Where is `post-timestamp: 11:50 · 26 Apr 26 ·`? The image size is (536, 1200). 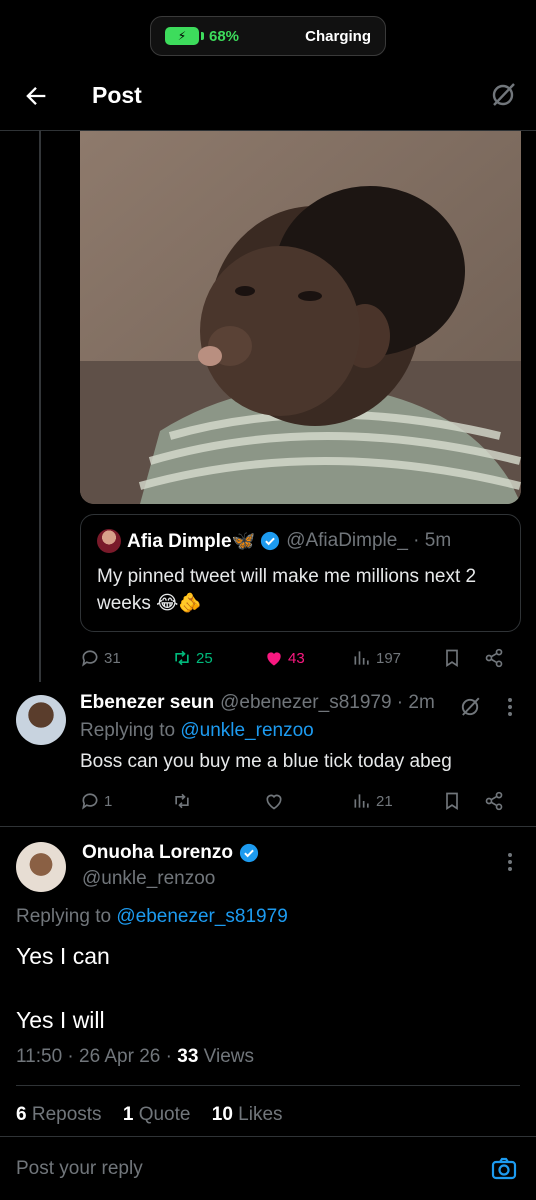 post-timestamp: 11:50 · 26 Apr 26 · is located at coordinates (97, 1056).